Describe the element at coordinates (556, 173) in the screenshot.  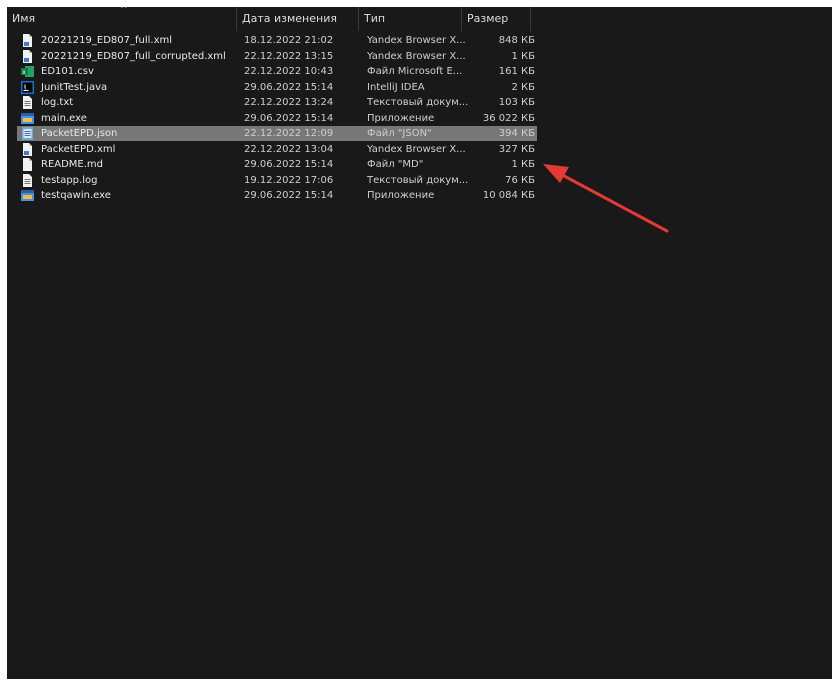
I see `arrow-head` at that location.